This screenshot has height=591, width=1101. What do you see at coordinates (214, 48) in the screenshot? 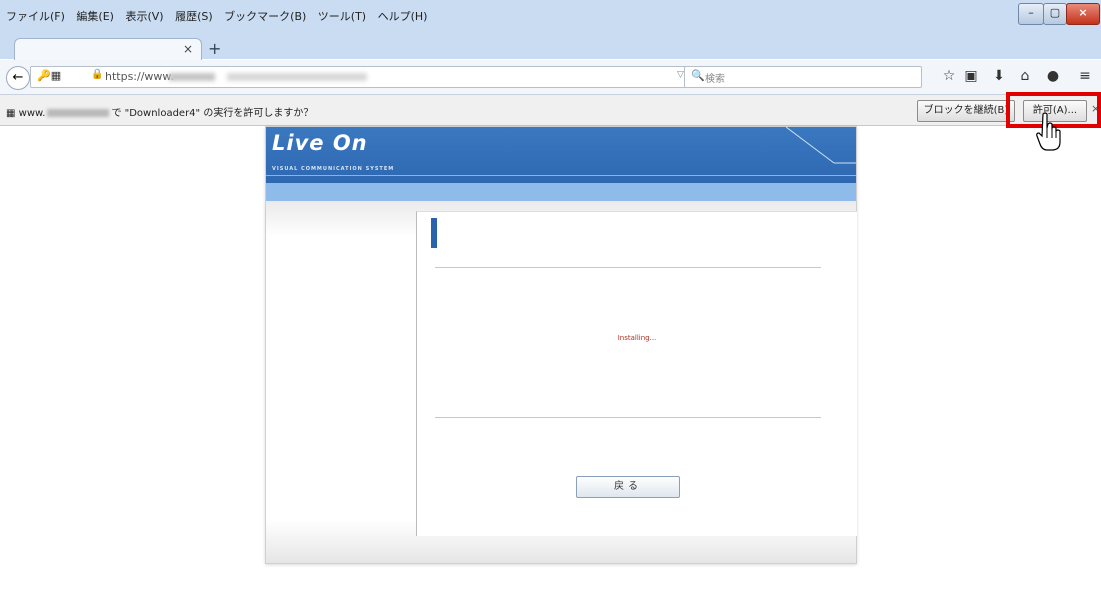
I see `new-tab-button: +` at bounding box center [214, 48].